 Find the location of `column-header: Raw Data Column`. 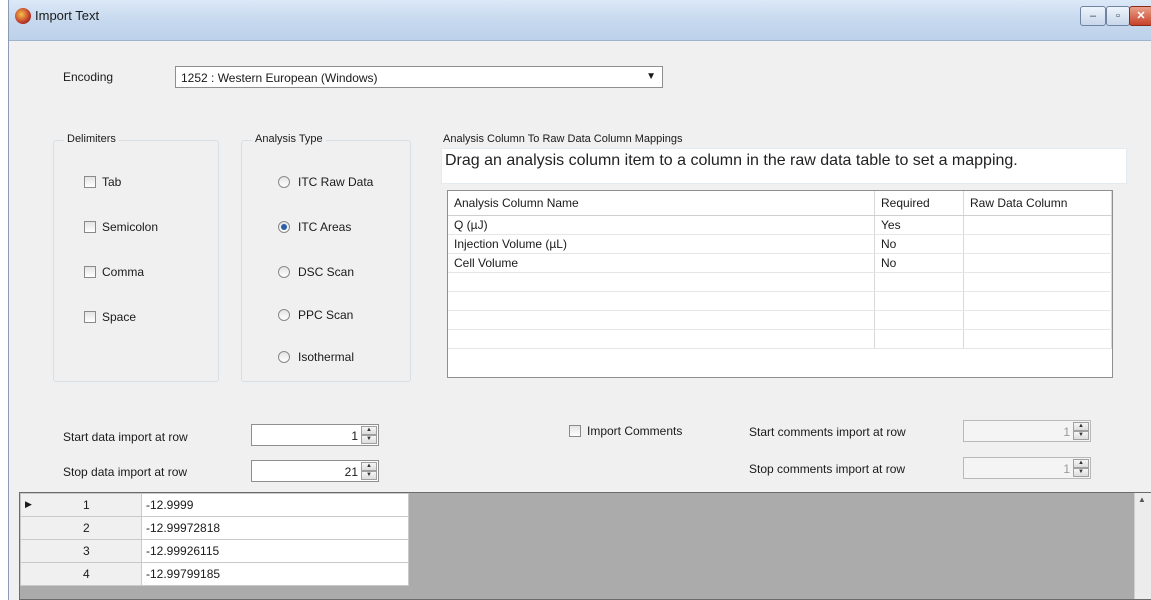

column-header: Raw Data Column is located at coordinates (1037, 203).